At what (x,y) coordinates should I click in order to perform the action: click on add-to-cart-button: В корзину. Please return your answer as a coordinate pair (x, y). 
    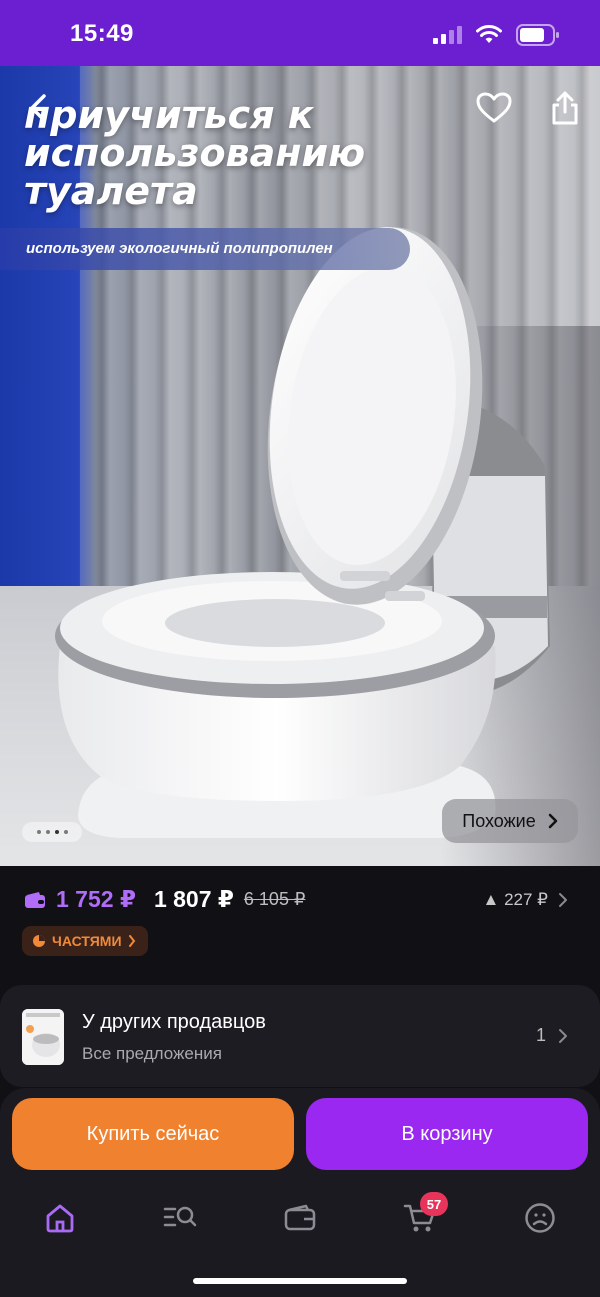
    Looking at the image, I should click on (447, 1134).